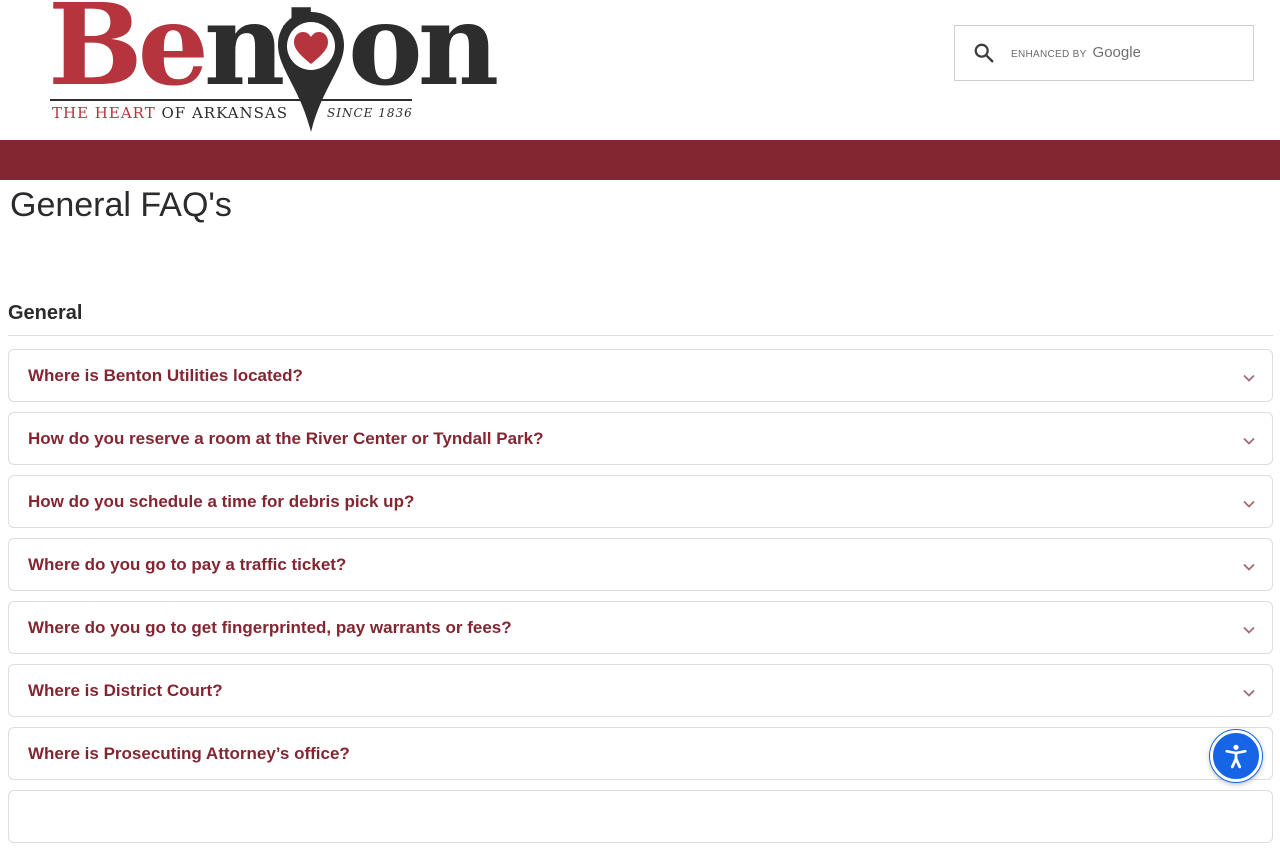  What do you see at coordinates (640, 335) in the screenshot?
I see `section-divider` at bounding box center [640, 335].